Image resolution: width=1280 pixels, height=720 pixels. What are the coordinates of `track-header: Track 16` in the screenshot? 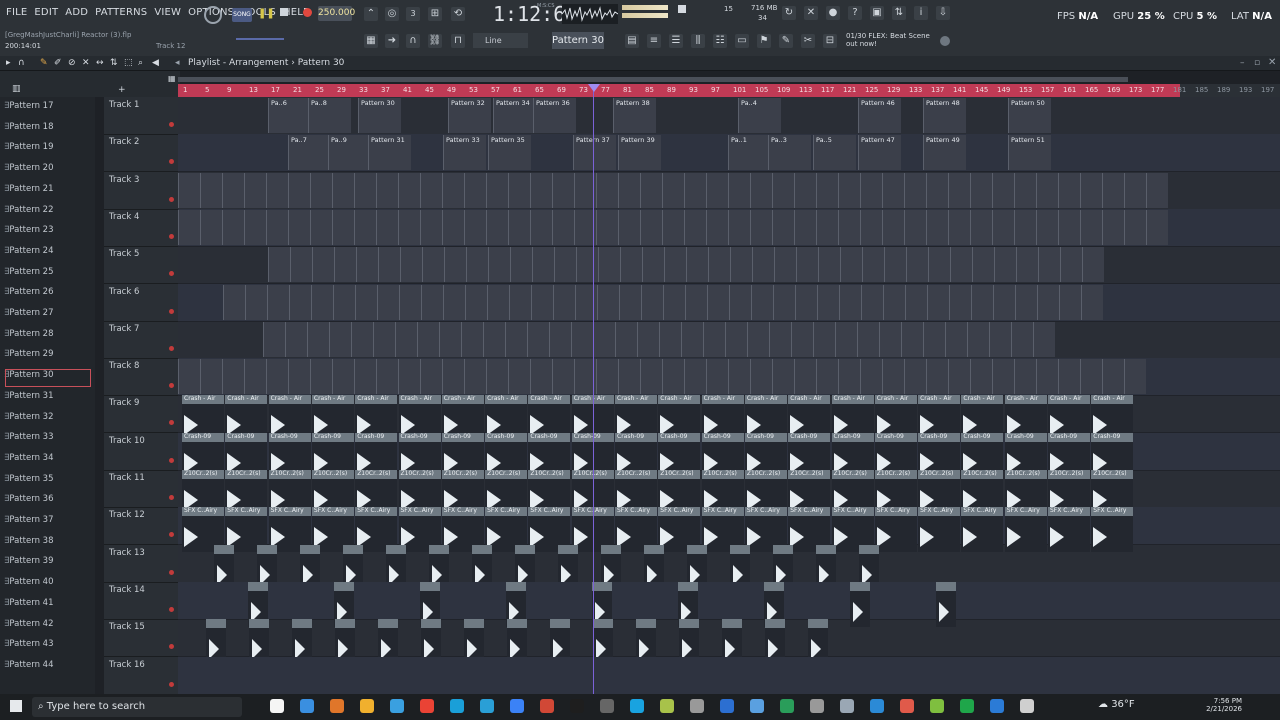 It's located at (141, 676).